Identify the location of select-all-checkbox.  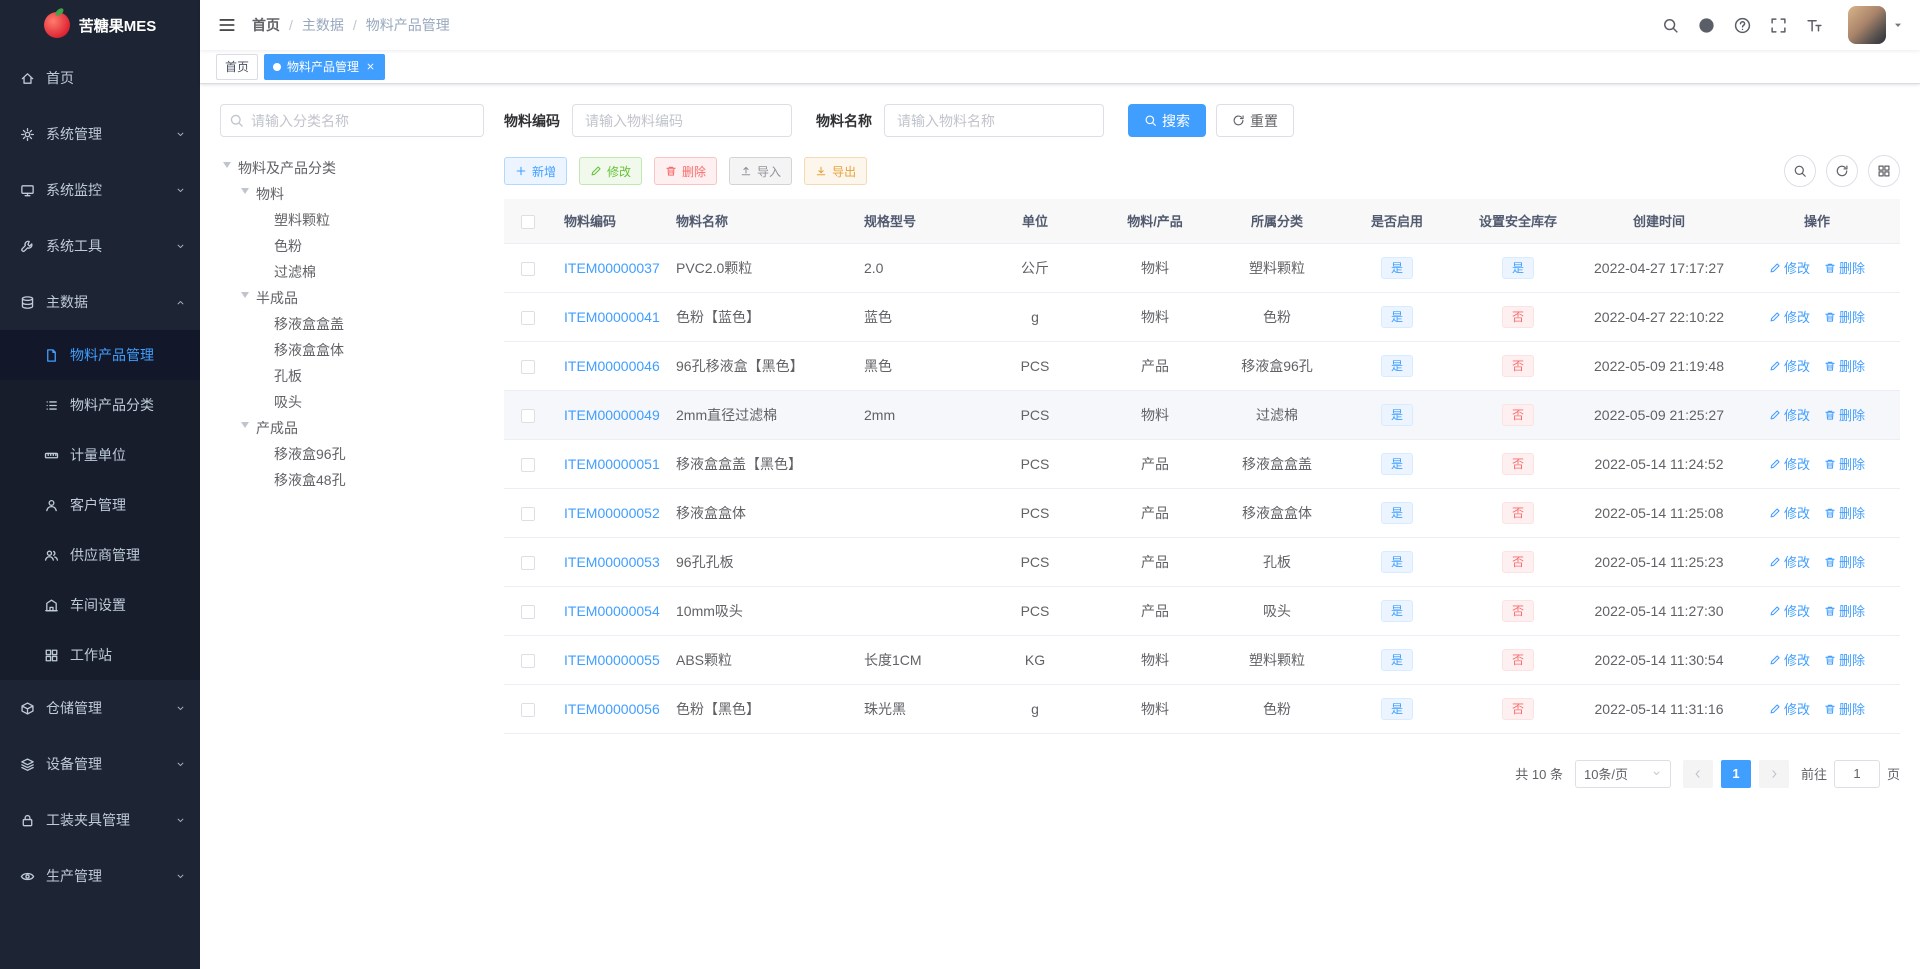
(528, 221).